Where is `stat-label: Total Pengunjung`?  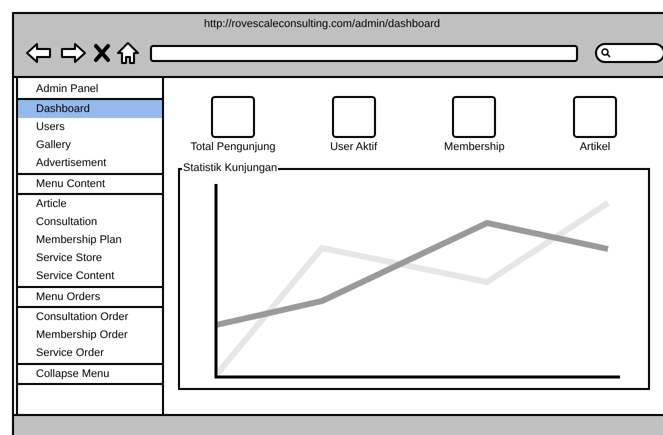 stat-label: Total Pengunjung is located at coordinates (233, 147).